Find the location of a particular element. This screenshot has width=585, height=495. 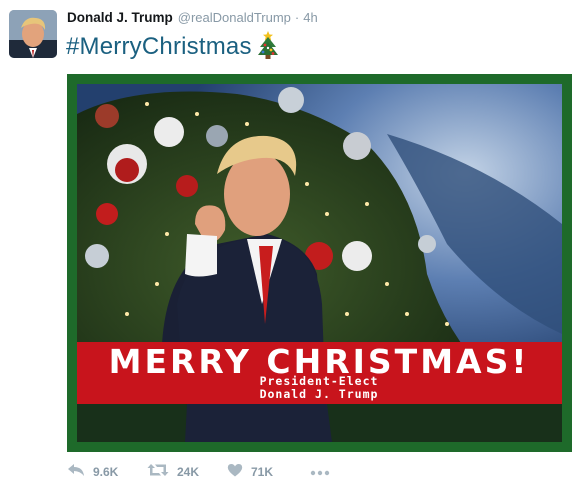

banner-line1: President-Elect is located at coordinates (319, 381).